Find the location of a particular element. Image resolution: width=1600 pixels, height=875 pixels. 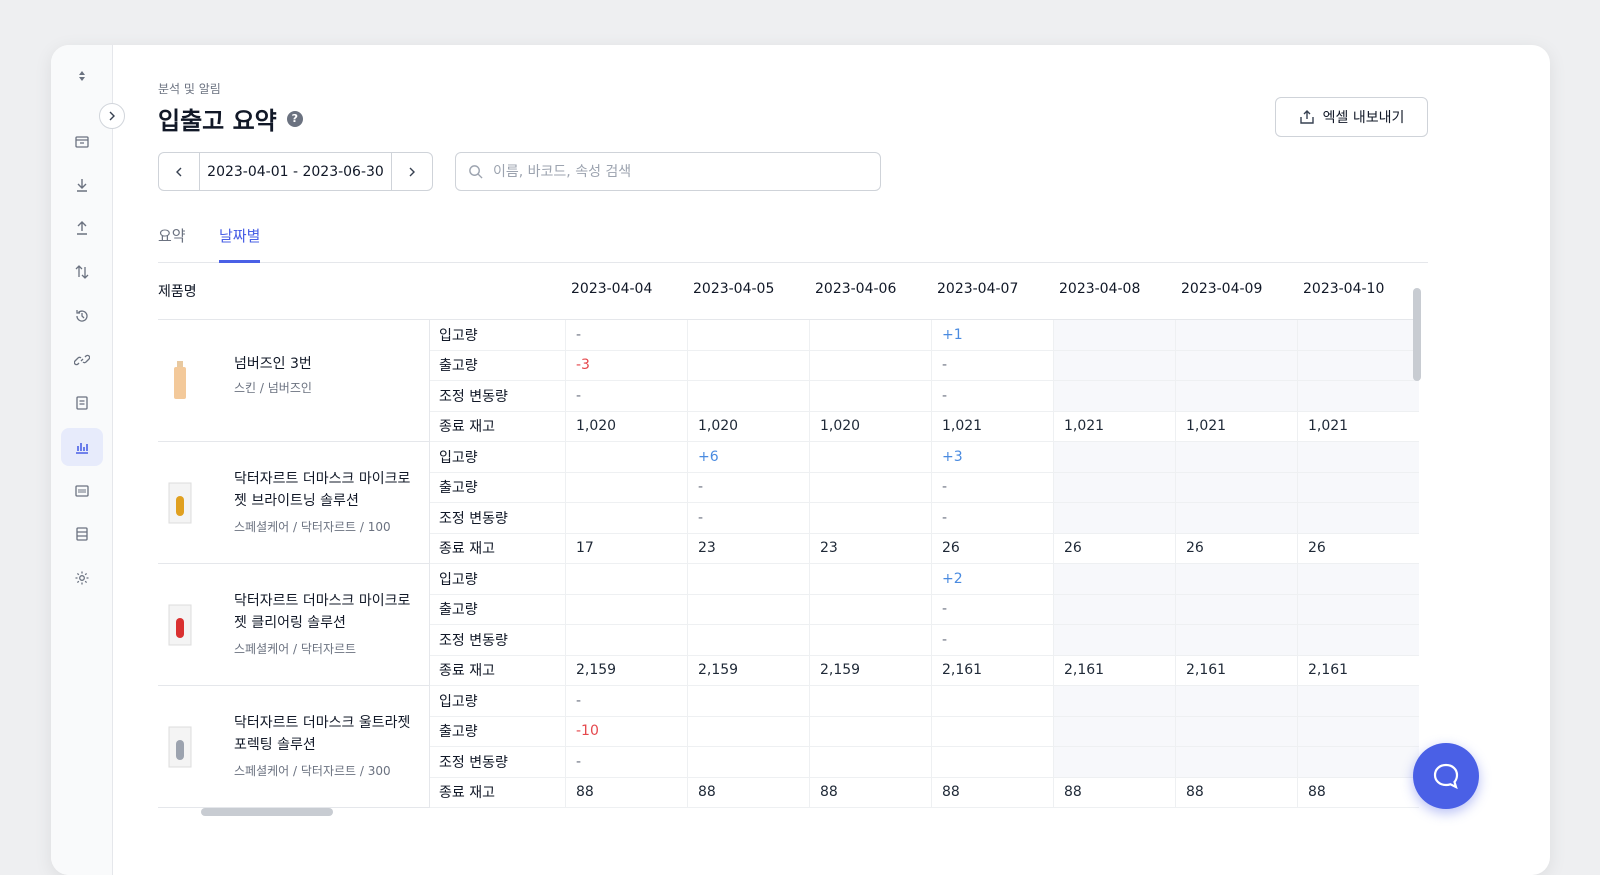

product-cell: 닥터자르트 더마스크 마이크로 젯 클리어링 솔루션 스페셜케어 / 닥터자르트 is located at coordinates (294, 624).